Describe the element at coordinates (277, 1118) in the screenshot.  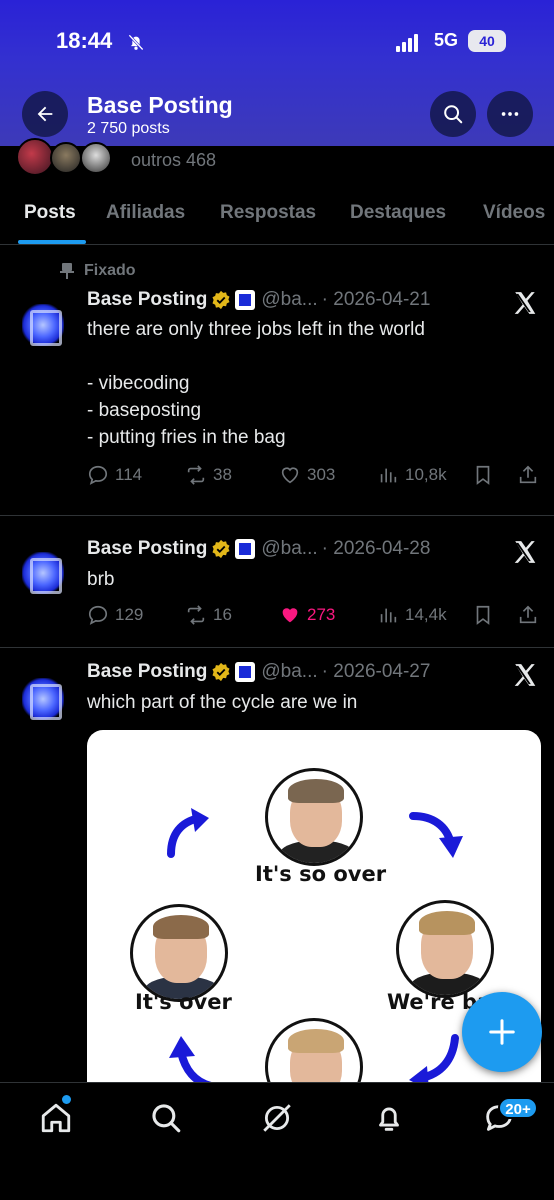
I see `grok-icon` at that location.